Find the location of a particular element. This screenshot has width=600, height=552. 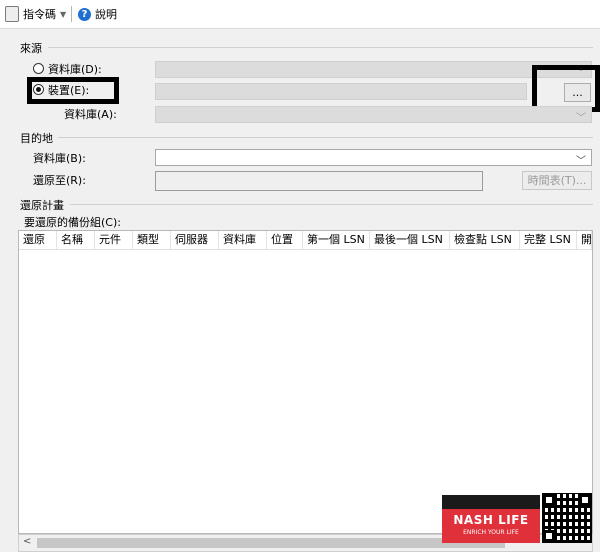

help-button: ? 說明 is located at coordinates (97, 14).